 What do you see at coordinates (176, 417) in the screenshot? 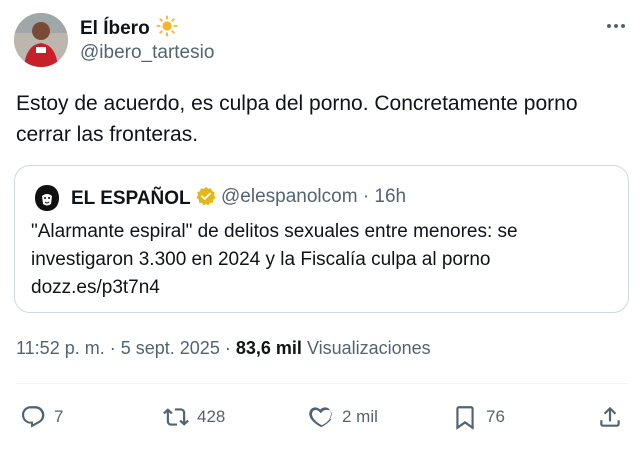
I see `retweet-icon` at bounding box center [176, 417].